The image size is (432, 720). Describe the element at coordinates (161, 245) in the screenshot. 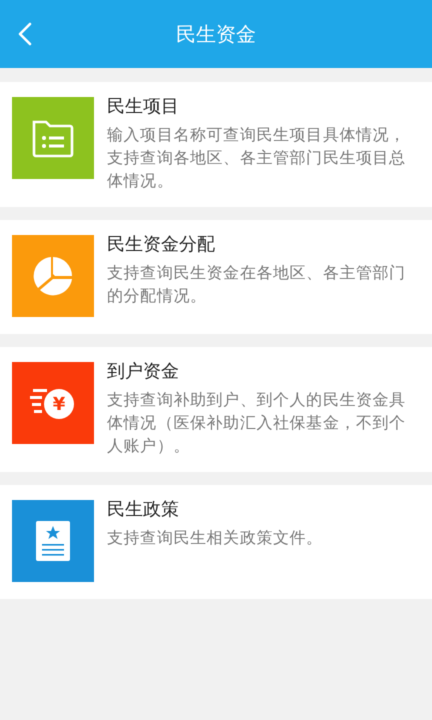

I see `item-title: 民生资金分配` at that location.